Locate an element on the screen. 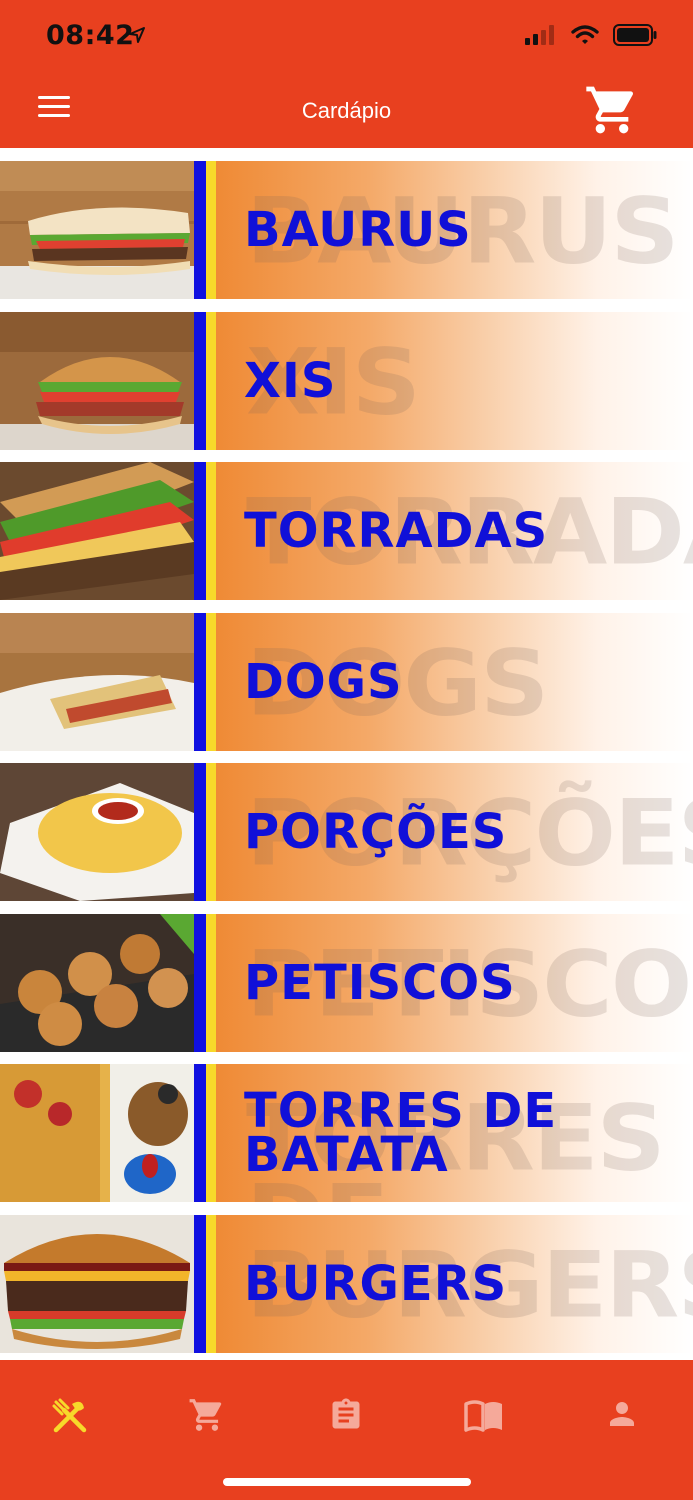 Image resolution: width=693 pixels, height=1500 pixels. petiscos-photo is located at coordinates (97, 983).